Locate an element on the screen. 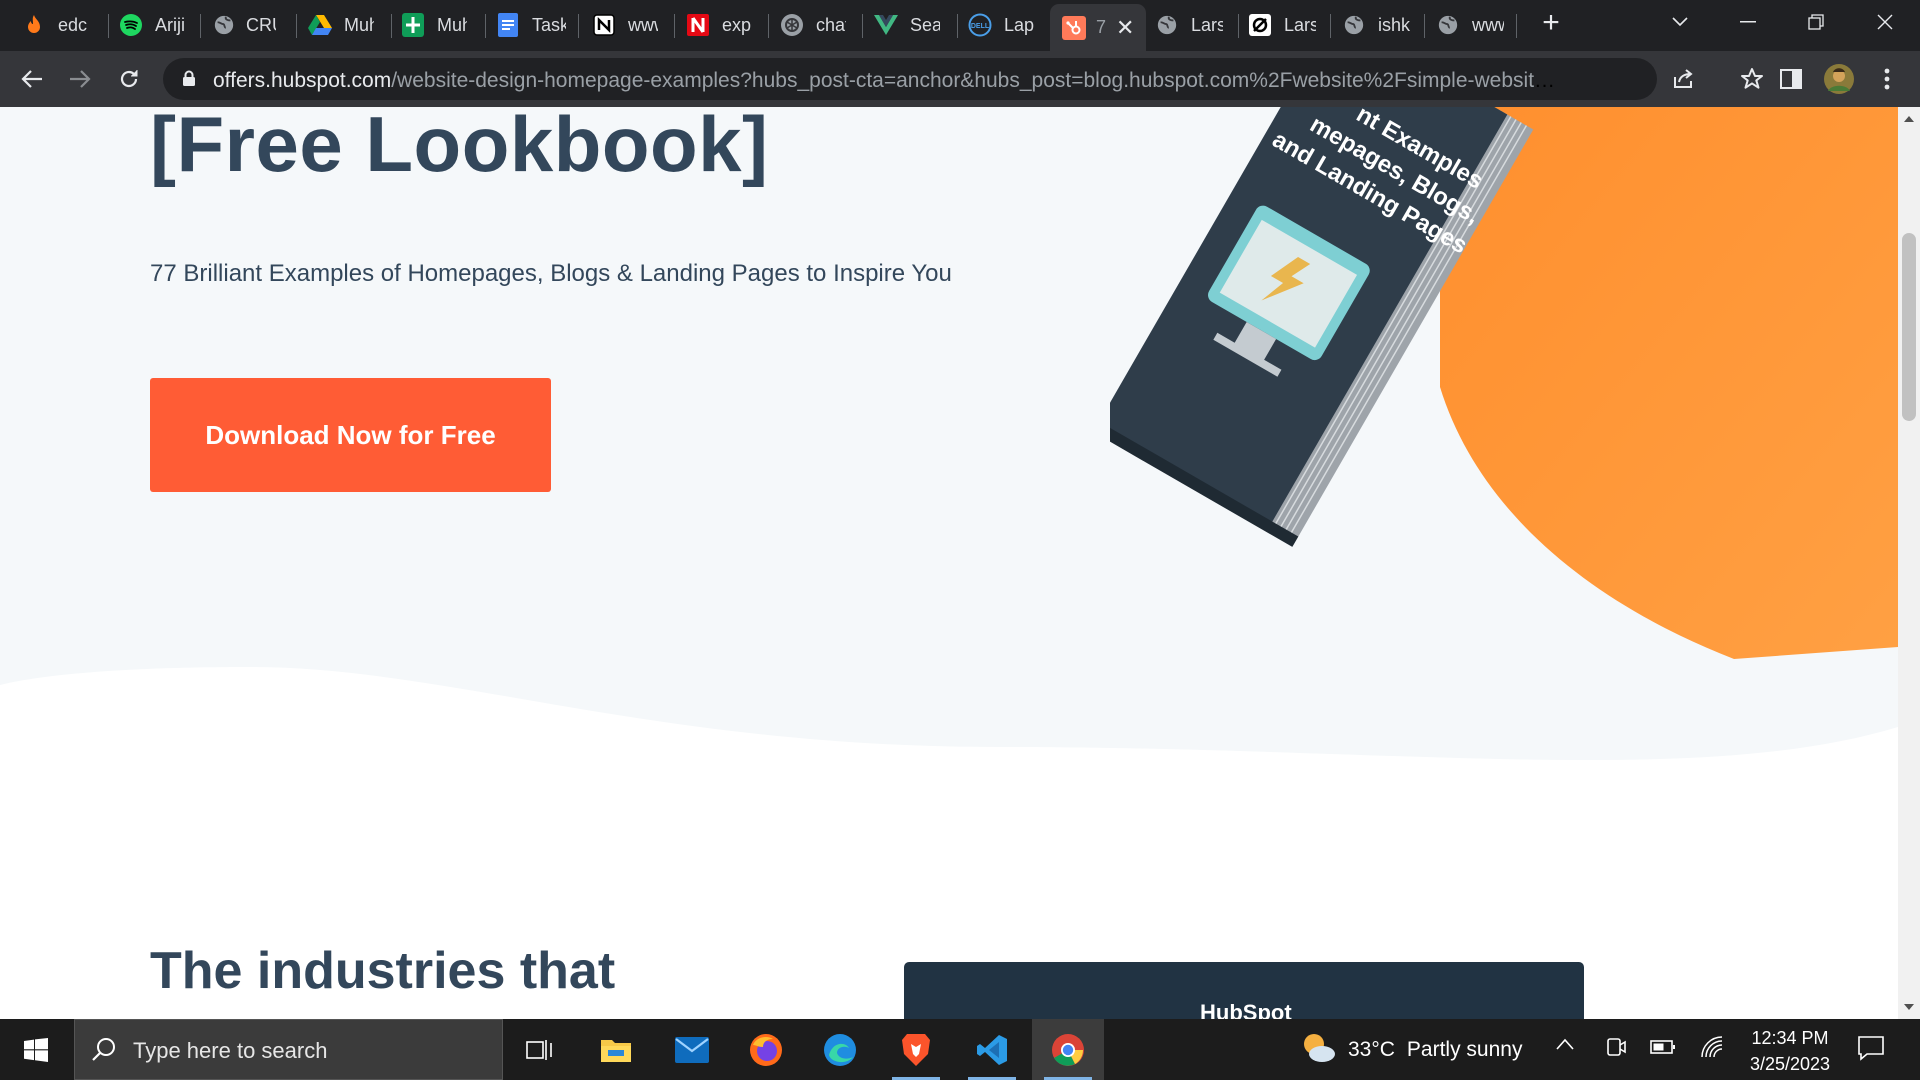 This screenshot has height=1080, width=1920. tab-lars-2: Lars is located at coordinates (1282, 25).